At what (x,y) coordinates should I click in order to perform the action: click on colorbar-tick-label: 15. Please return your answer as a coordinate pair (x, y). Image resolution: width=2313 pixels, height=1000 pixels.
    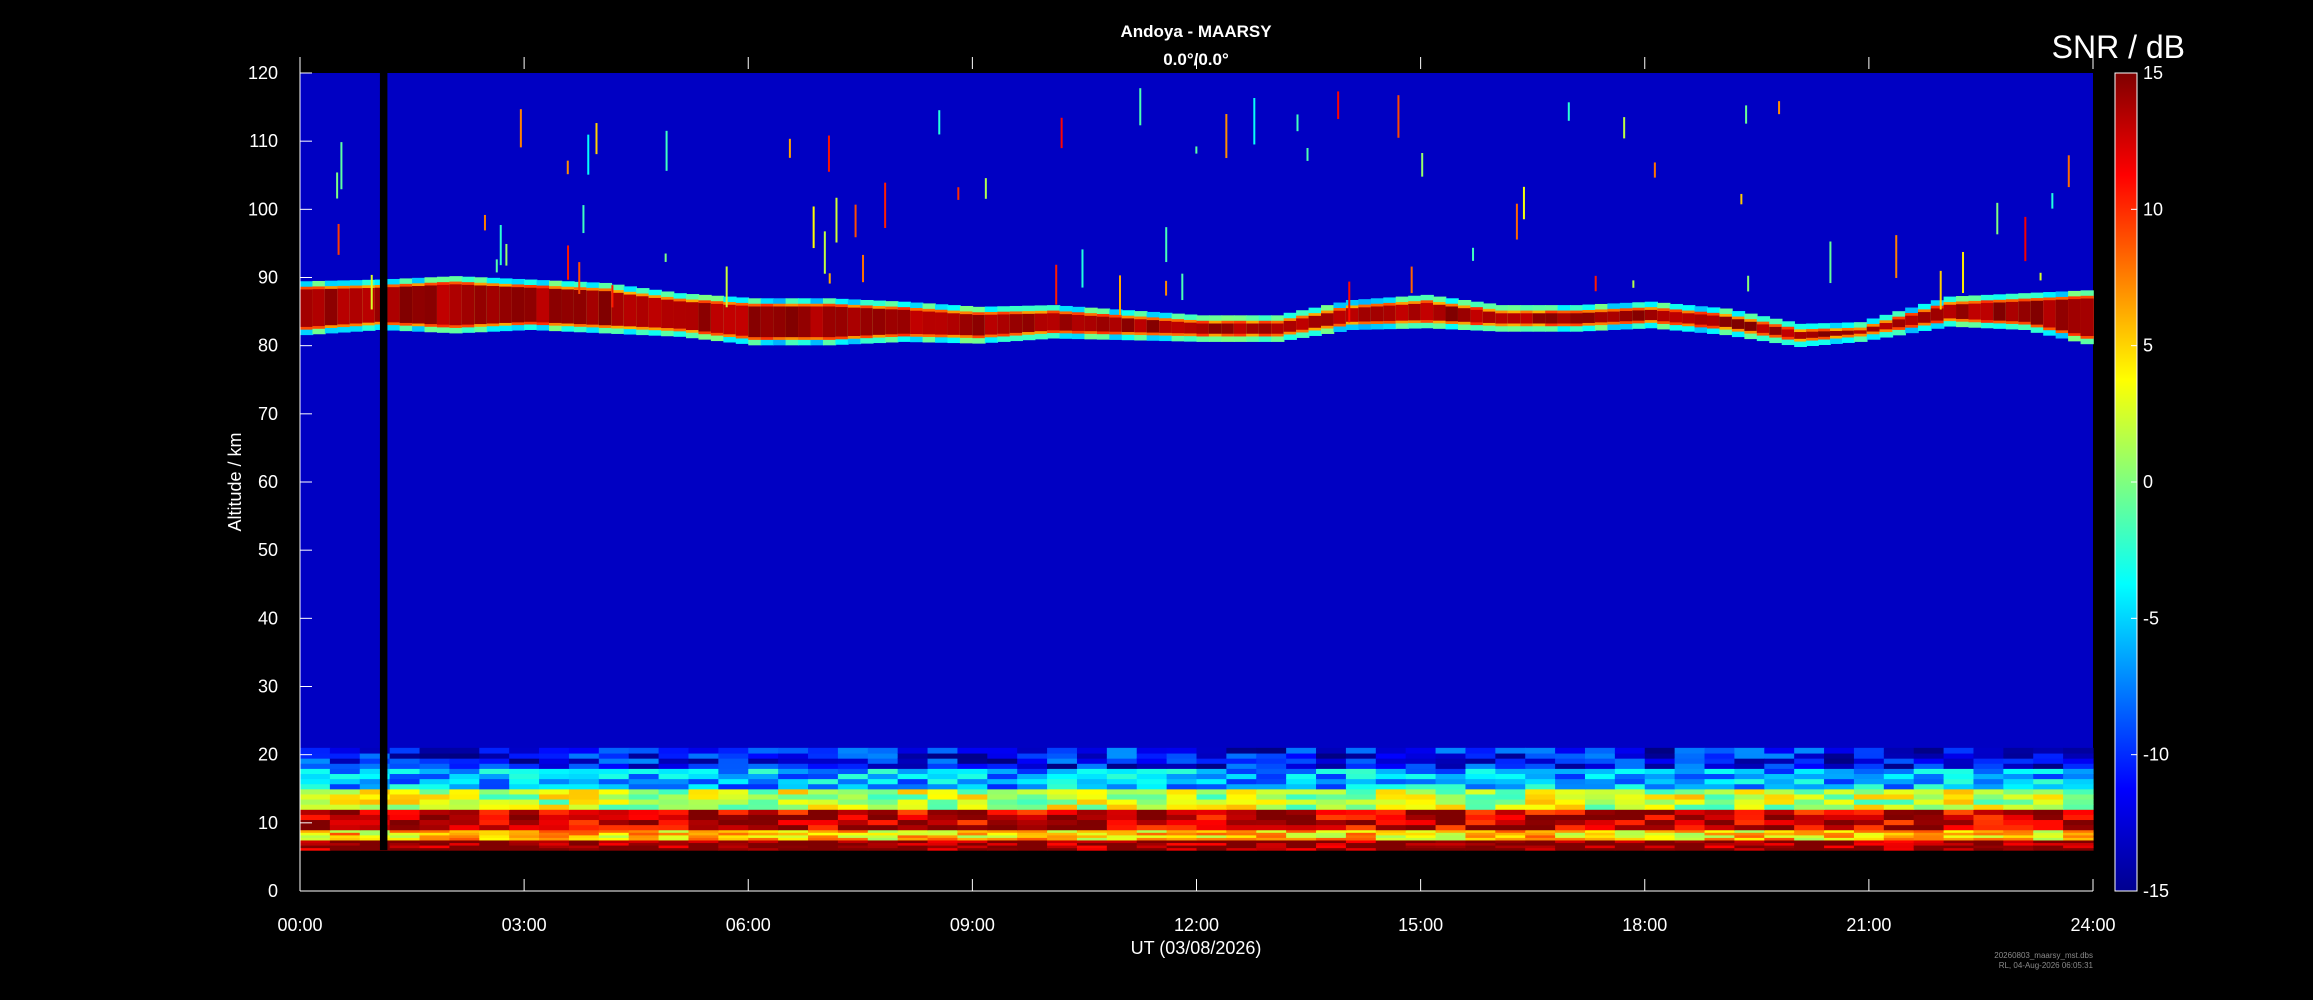
    Looking at the image, I should click on (2153, 73).